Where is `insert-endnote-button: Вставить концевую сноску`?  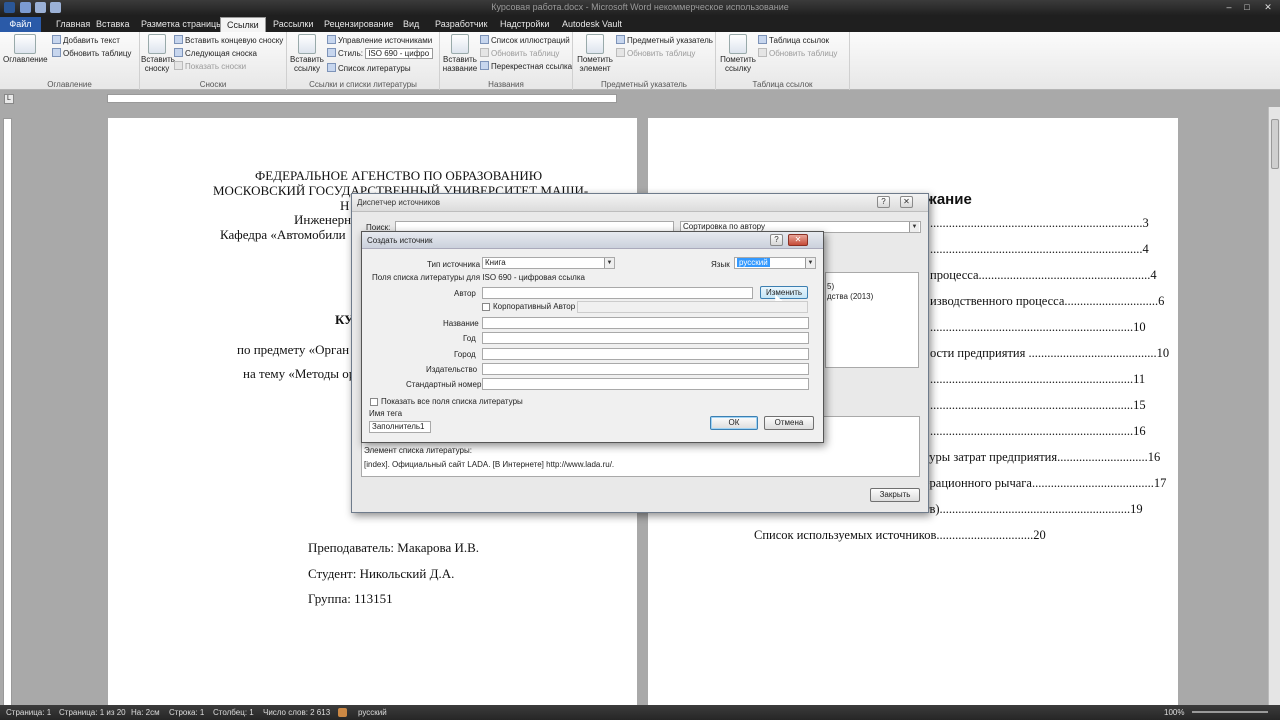
insert-endnote-button: Вставить концевую сноску is located at coordinates (228, 41).